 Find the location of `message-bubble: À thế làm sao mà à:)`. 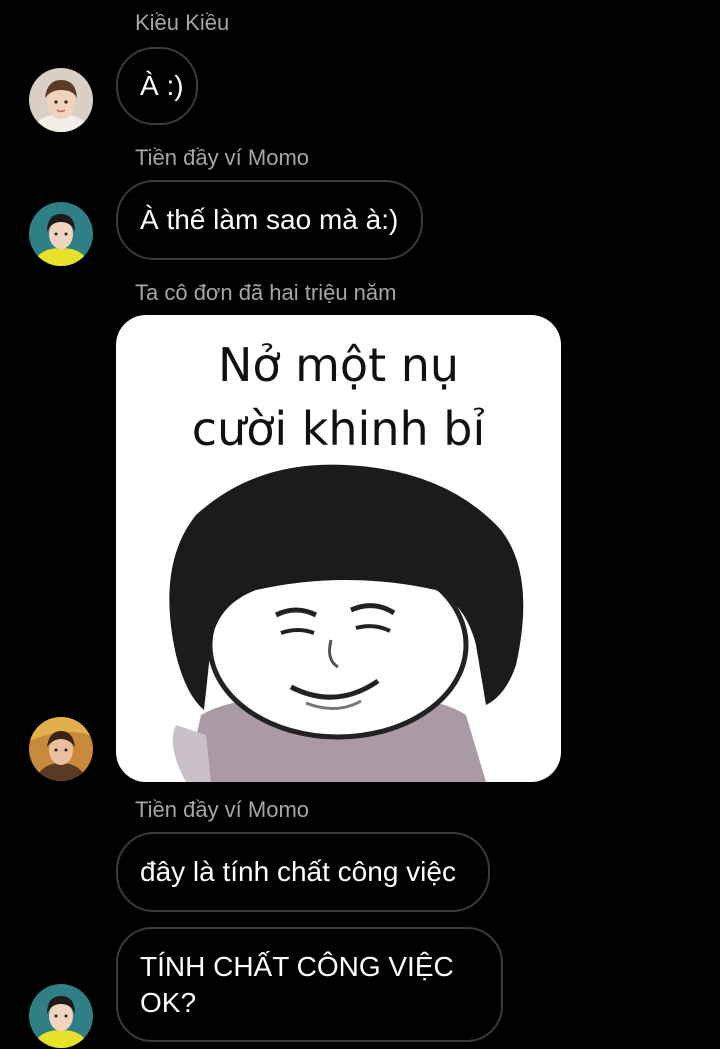

message-bubble: À thế làm sao mà à:) is located at coordinates (269, 220).